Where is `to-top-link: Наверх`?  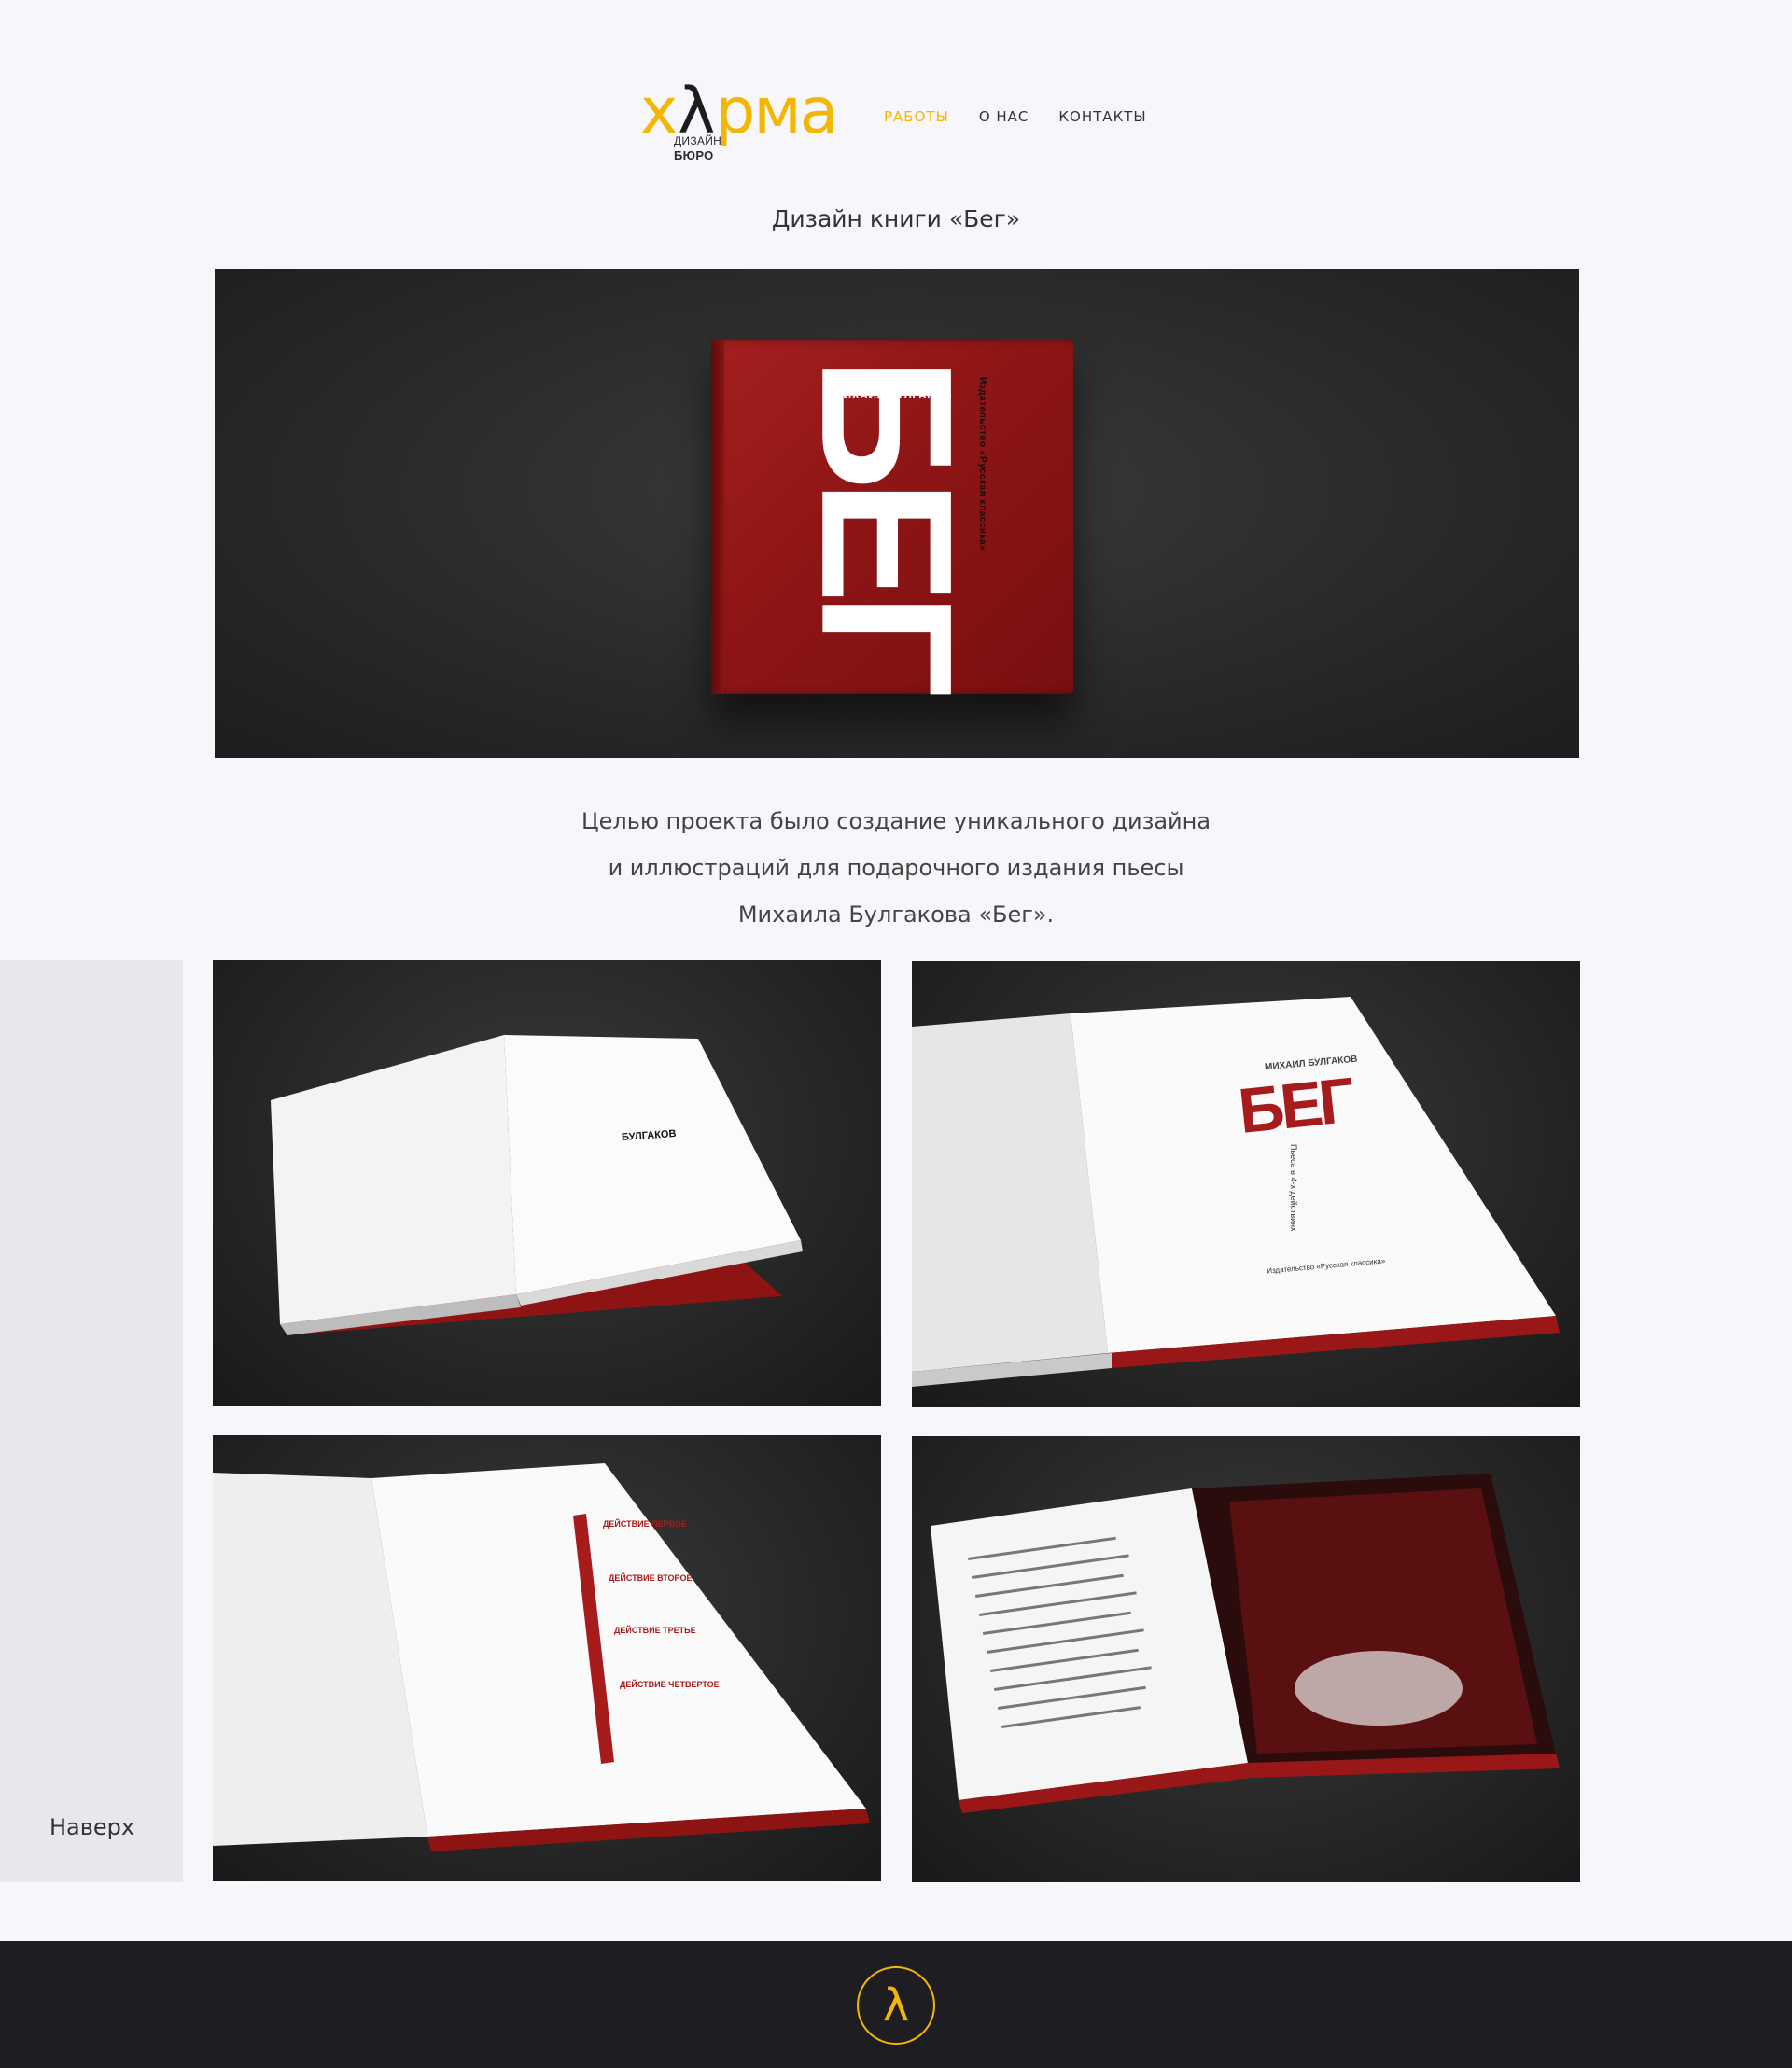 to-top-link: Наверх is located at coordinates (91, 1827).